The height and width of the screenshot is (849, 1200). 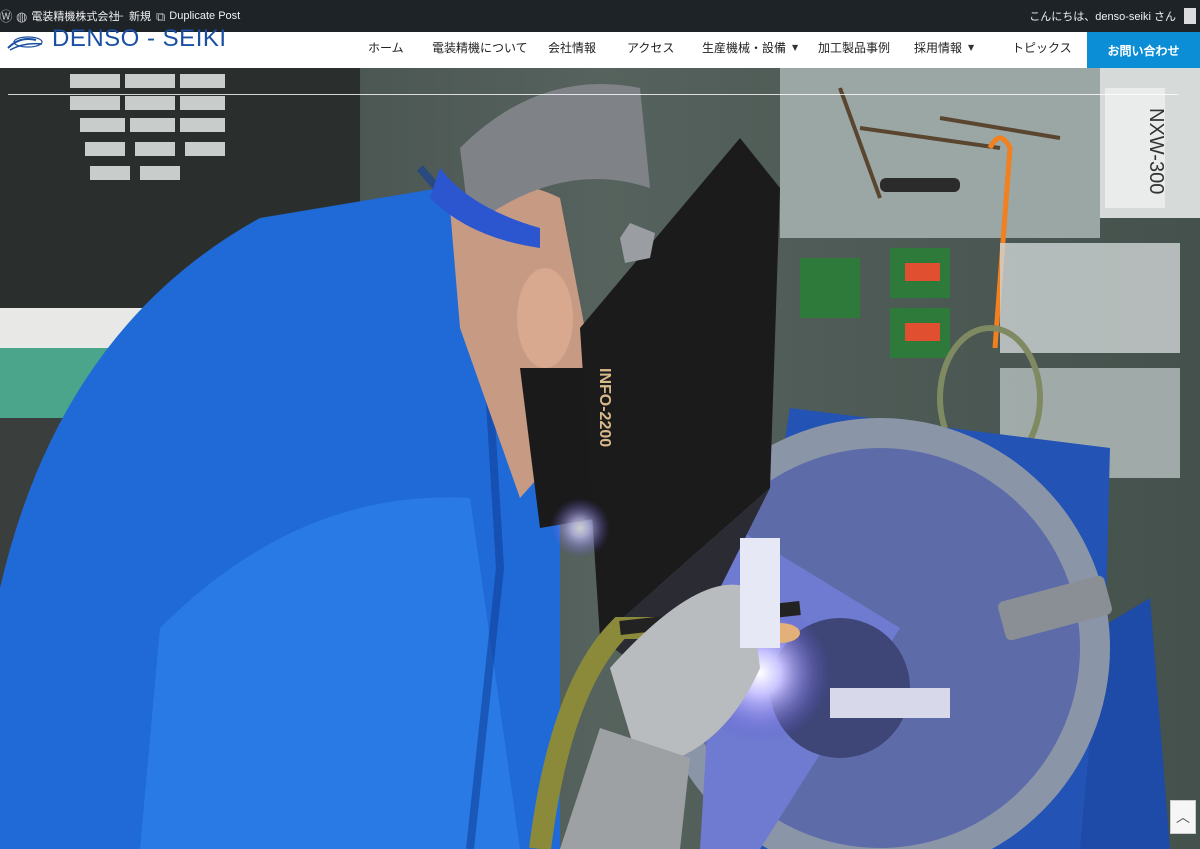 I want to click on nav-label: 加工製品事例, so click(x=854, y=47).